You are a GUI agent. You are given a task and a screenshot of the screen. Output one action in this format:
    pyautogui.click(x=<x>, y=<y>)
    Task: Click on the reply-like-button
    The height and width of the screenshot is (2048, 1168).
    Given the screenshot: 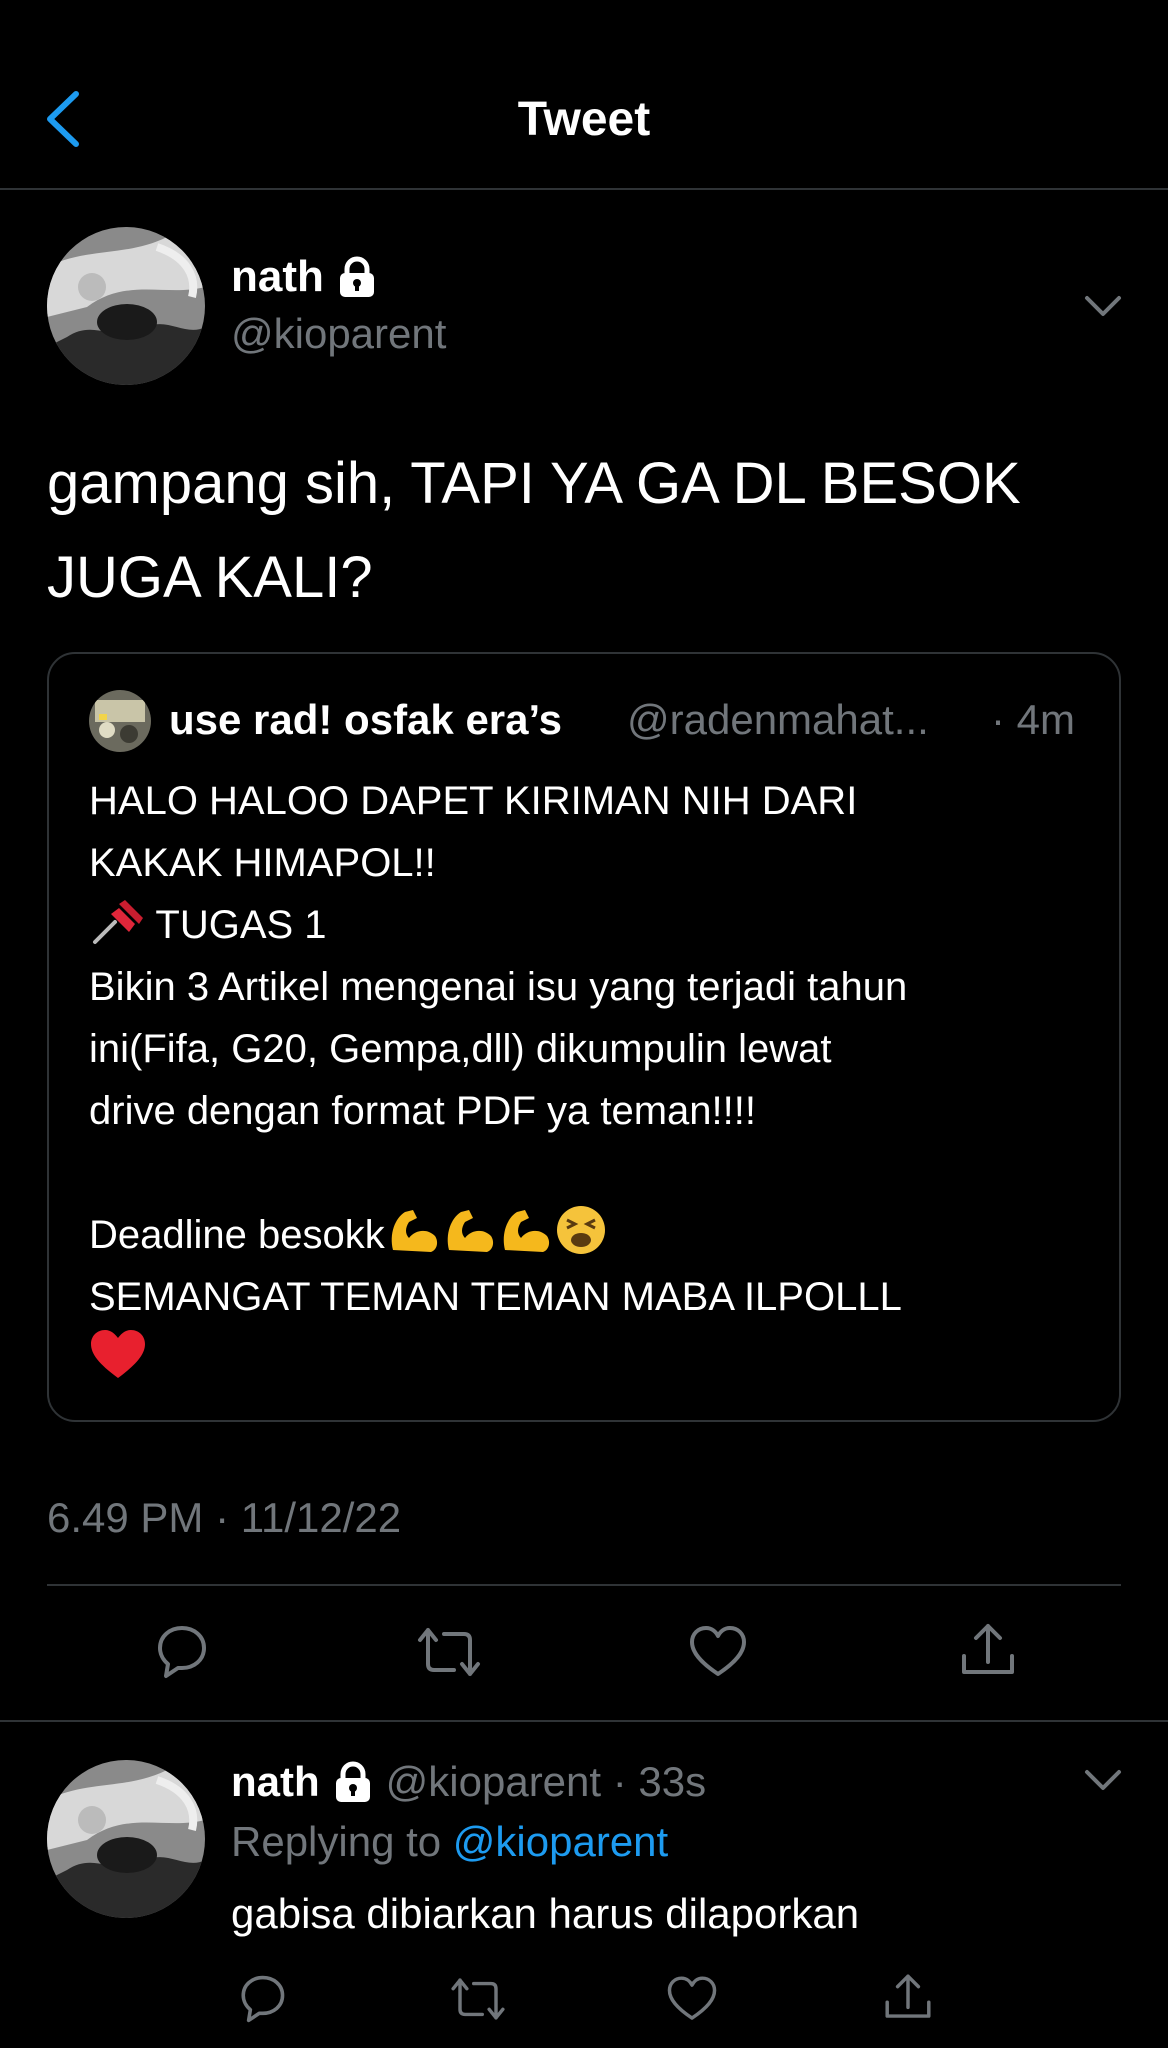 What is the action you would take?
    pyautogui.click(x=692, y=1999)
    